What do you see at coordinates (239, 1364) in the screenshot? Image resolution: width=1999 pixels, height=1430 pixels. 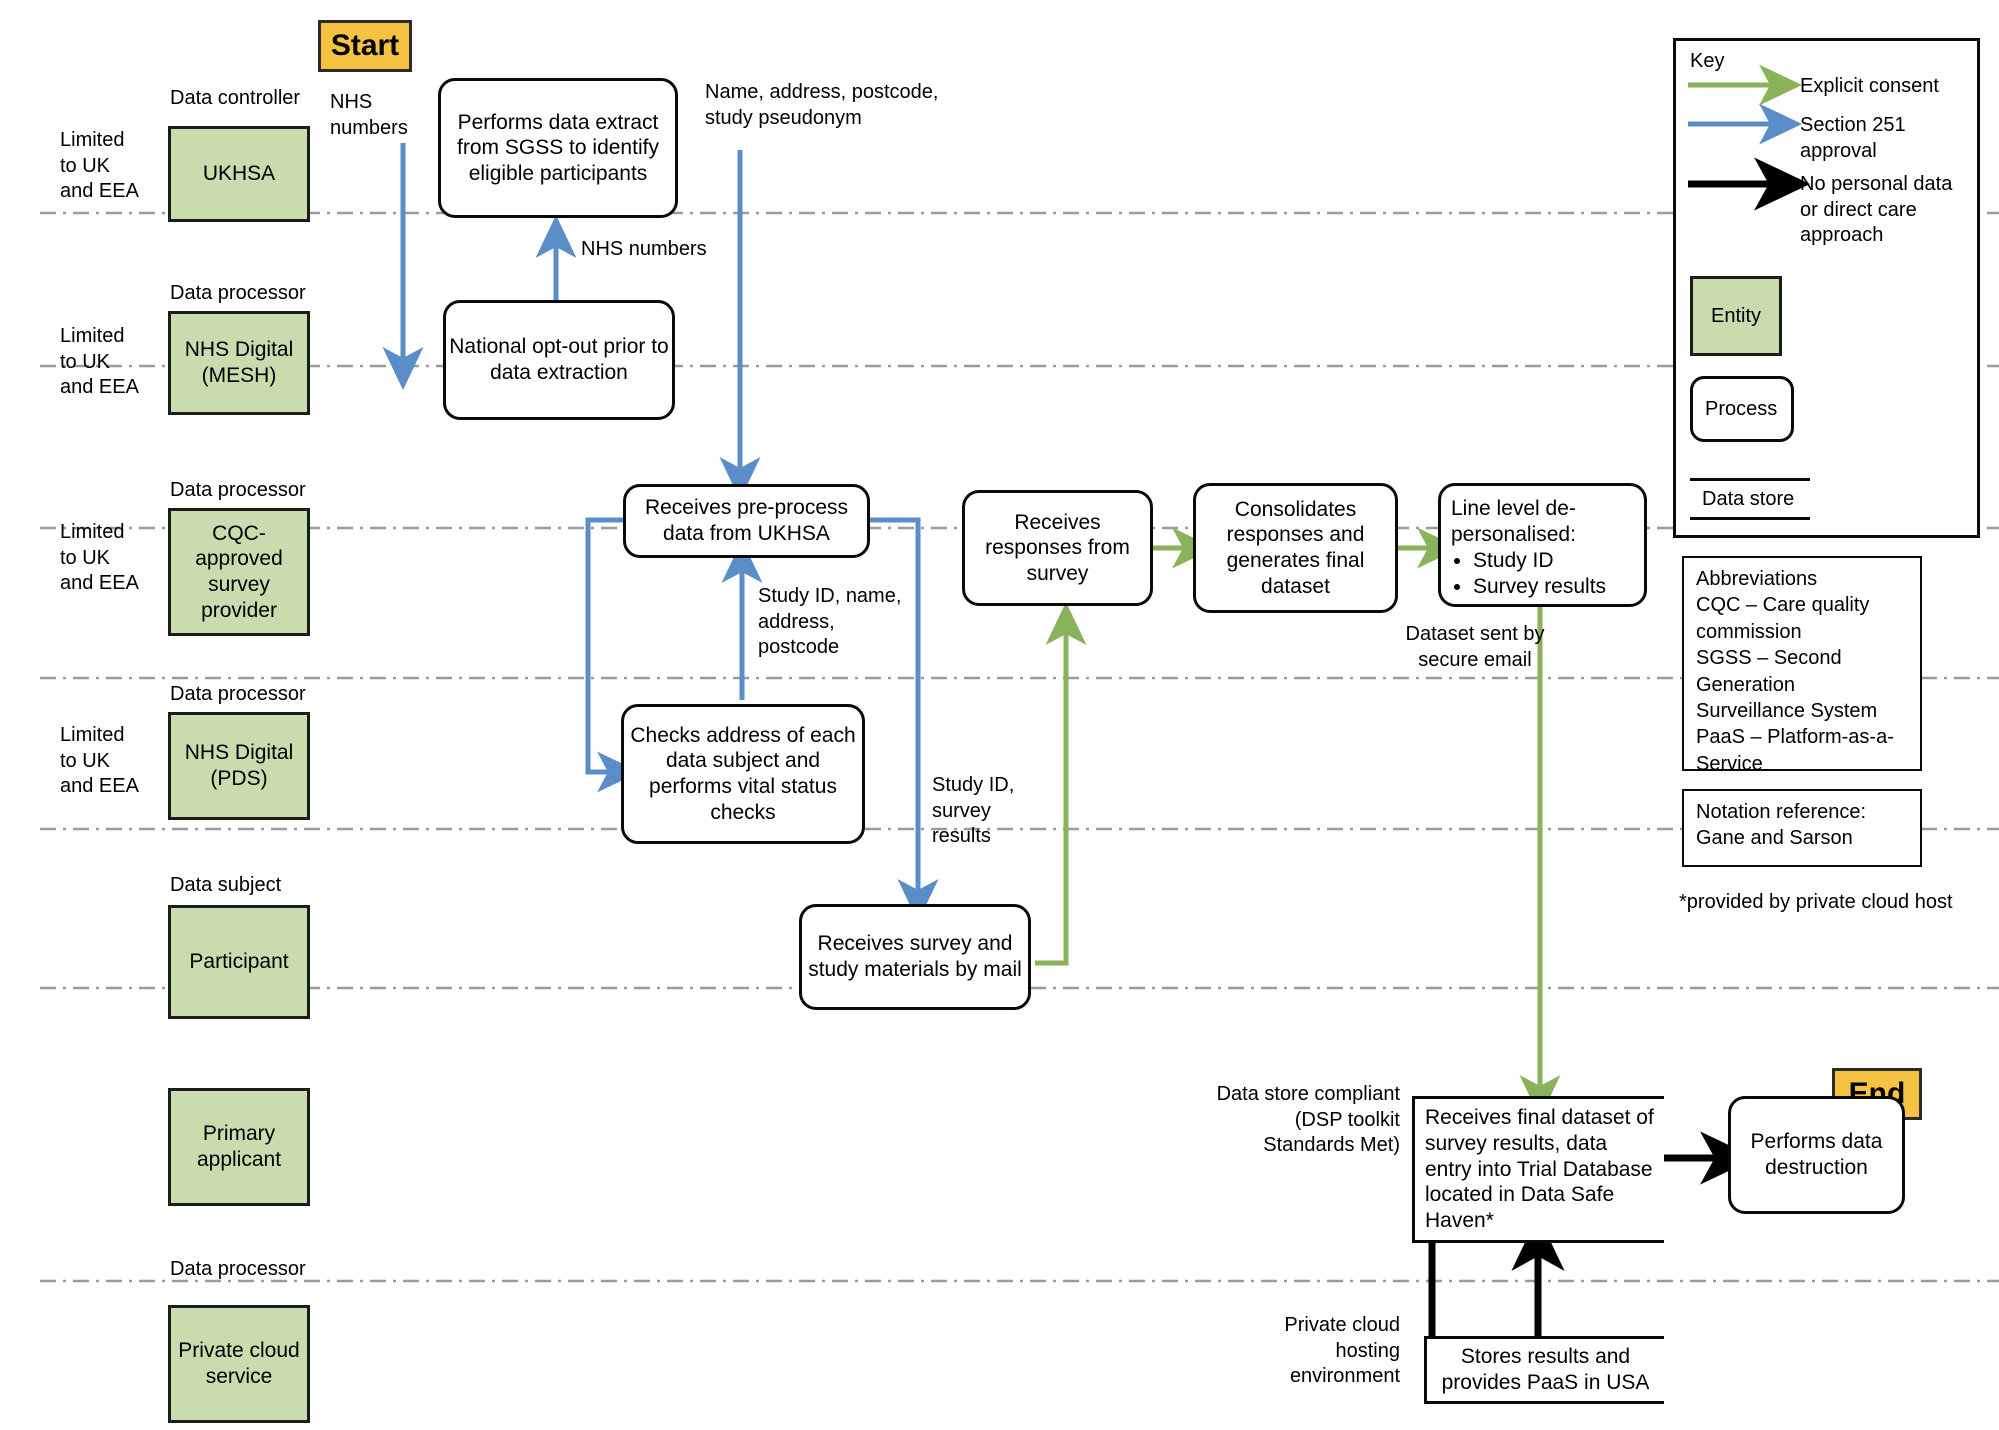 I see `entity-private-cloud-service: Private cloud service` at bounding box center [239, 1364].